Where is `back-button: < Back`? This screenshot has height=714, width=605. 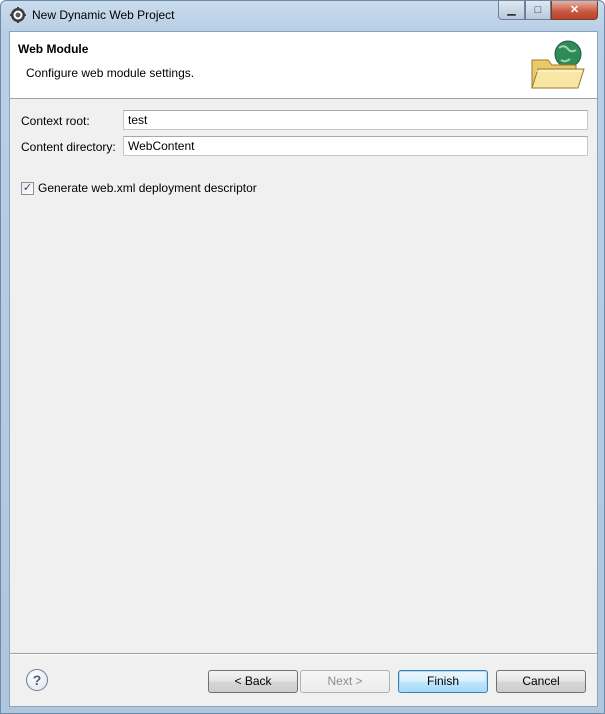
back-button: < Back is located at coordinates (253, 681).